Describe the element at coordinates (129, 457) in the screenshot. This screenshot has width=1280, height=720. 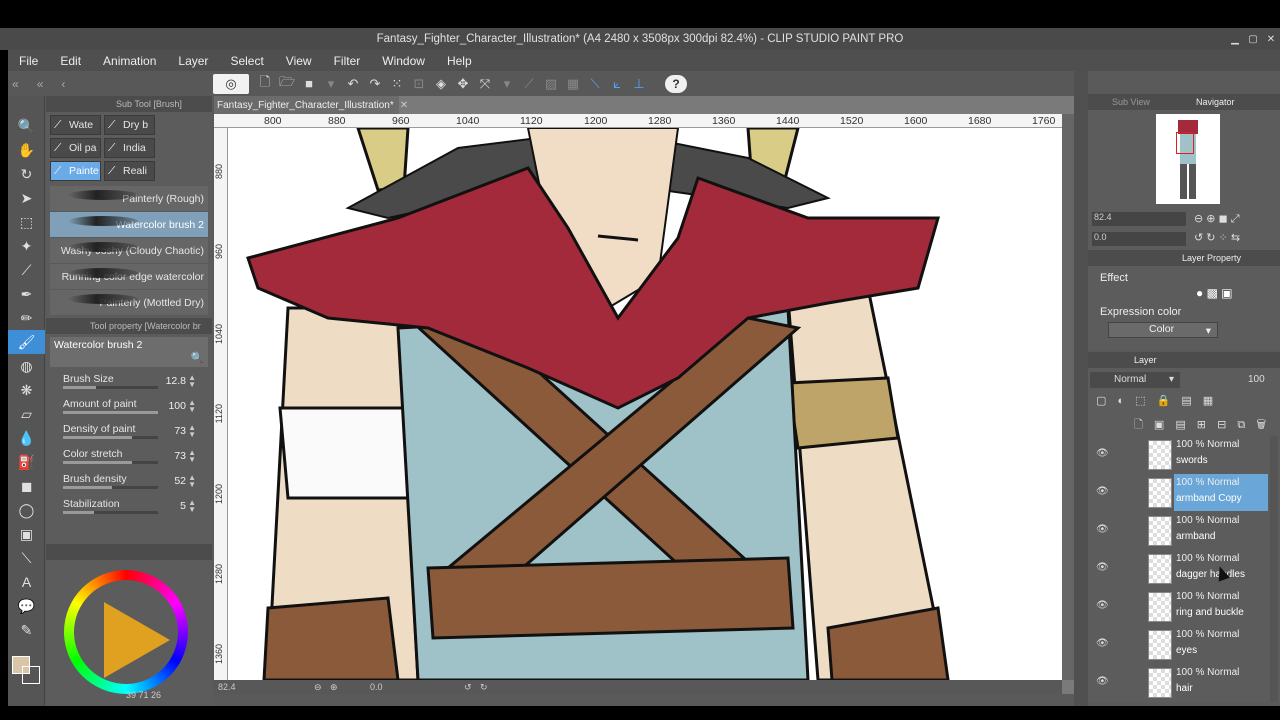
I see `tool-property-row: Color stretch 73 ▲ ▼` at that location.